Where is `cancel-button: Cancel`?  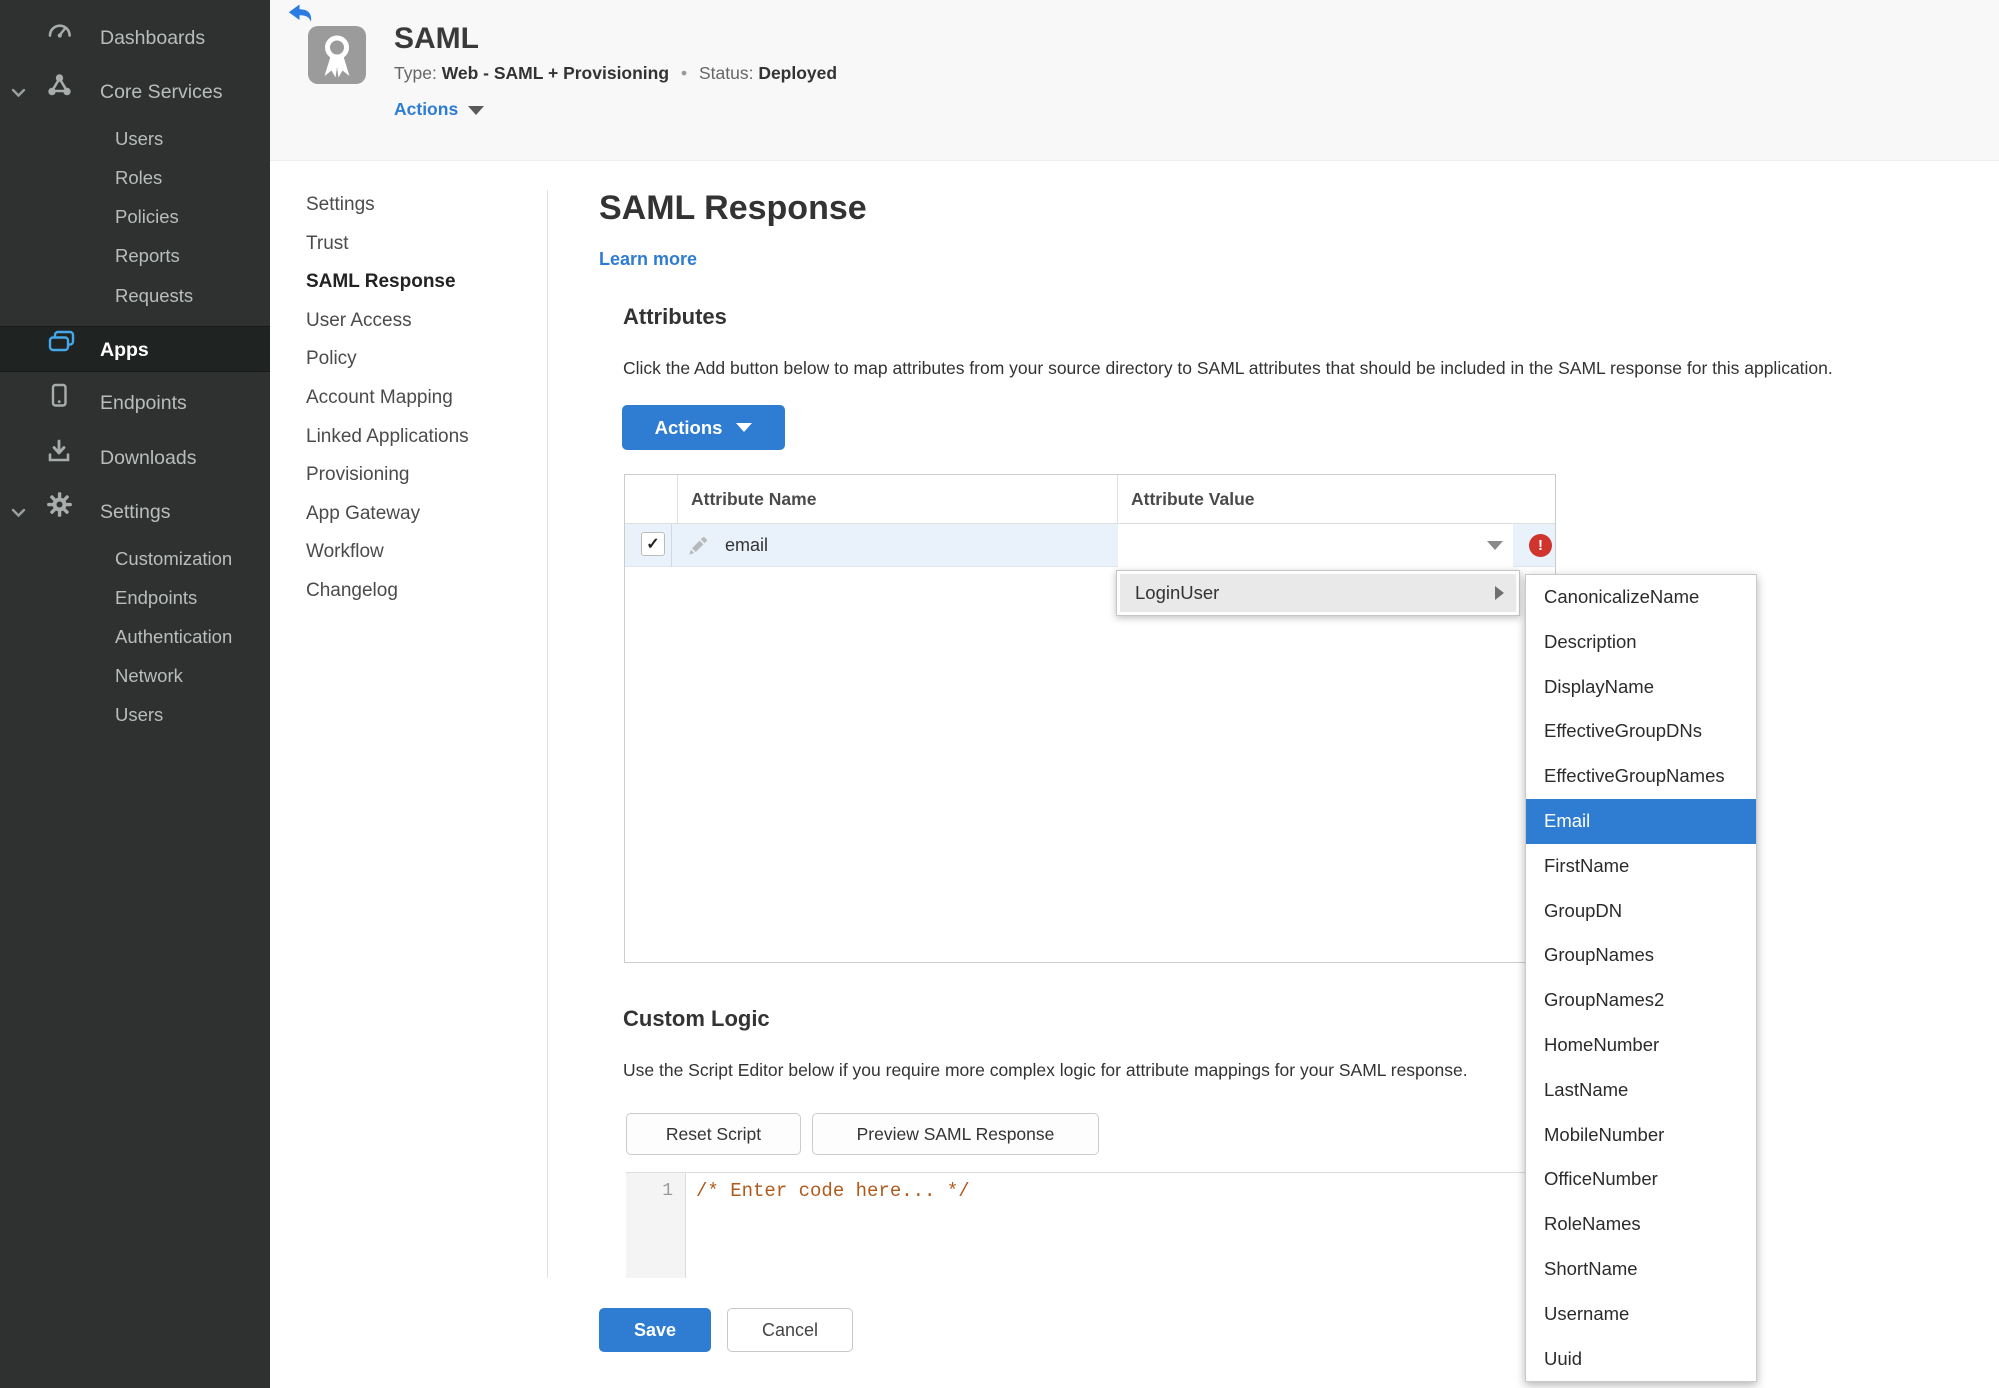 cancel-button: Cancel is located at coordinates (790, 1330).